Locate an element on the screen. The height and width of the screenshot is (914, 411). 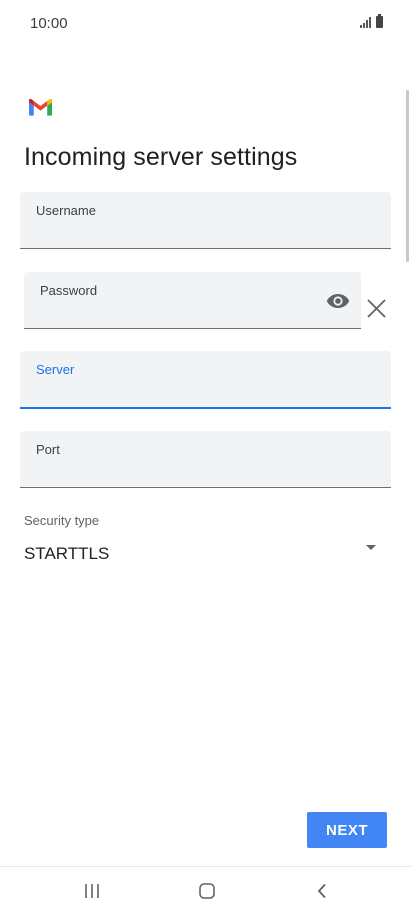
recents-button is located at coordinates (92, 890).